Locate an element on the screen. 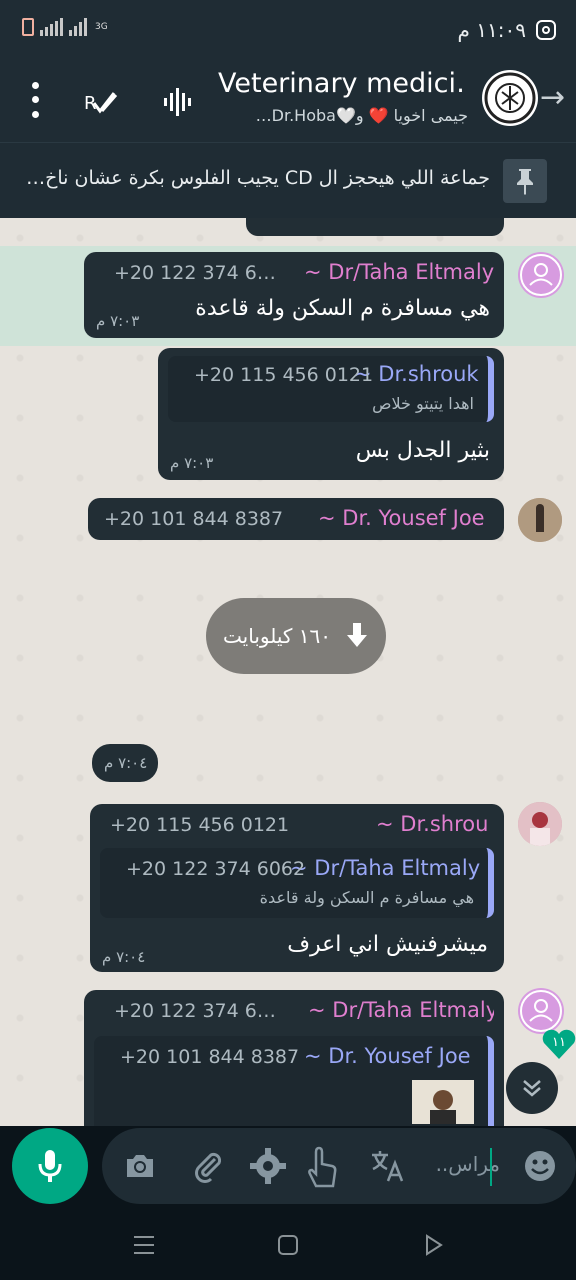 Image resolution: width=576 pixels, height=1280 pixels. network-type: 3G is located at coordinates (101, 27).